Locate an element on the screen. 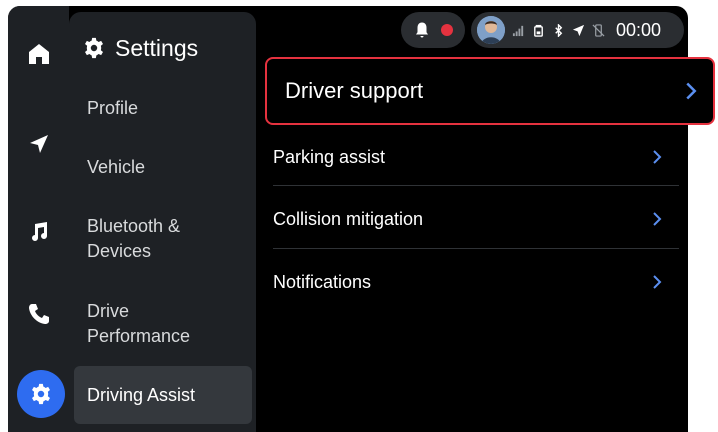 The height and width of the screenshot is (432, 718). settings-item-driving-assist: Driving Assist is located at coordinates (163, 395).